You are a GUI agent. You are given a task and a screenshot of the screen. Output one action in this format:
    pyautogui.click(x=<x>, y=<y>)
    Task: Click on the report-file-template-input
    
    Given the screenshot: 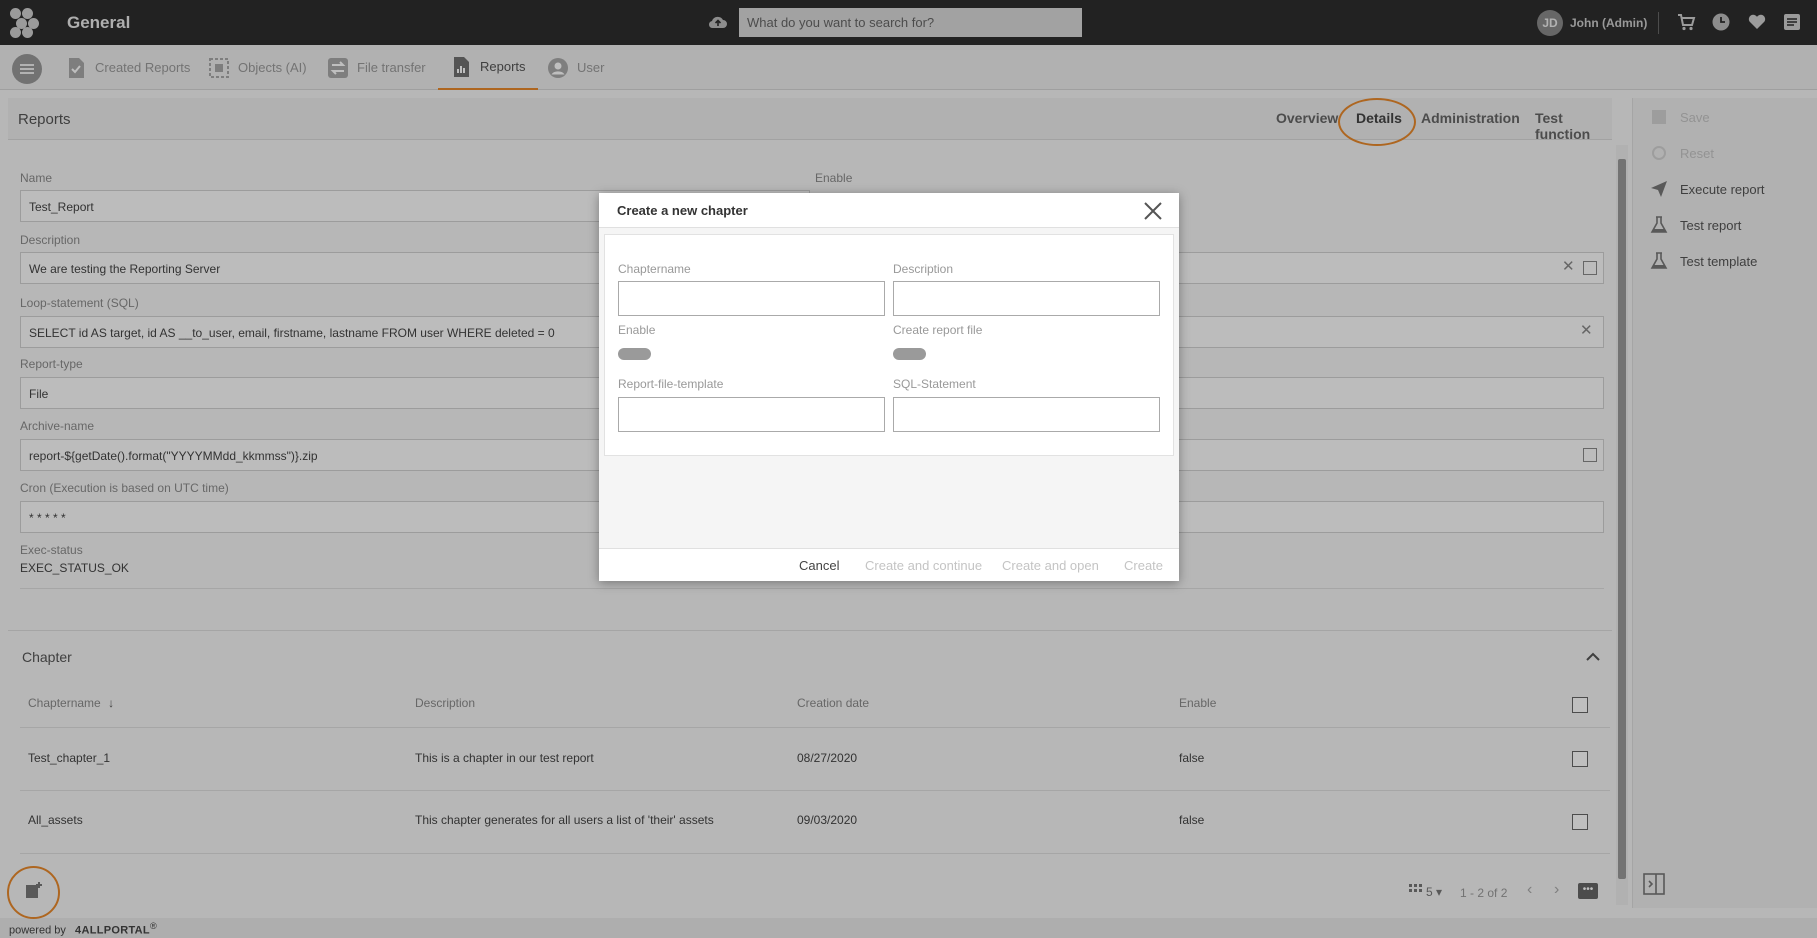 What is the action you would take?
    pyautogui.click(x=751, y=414)
    